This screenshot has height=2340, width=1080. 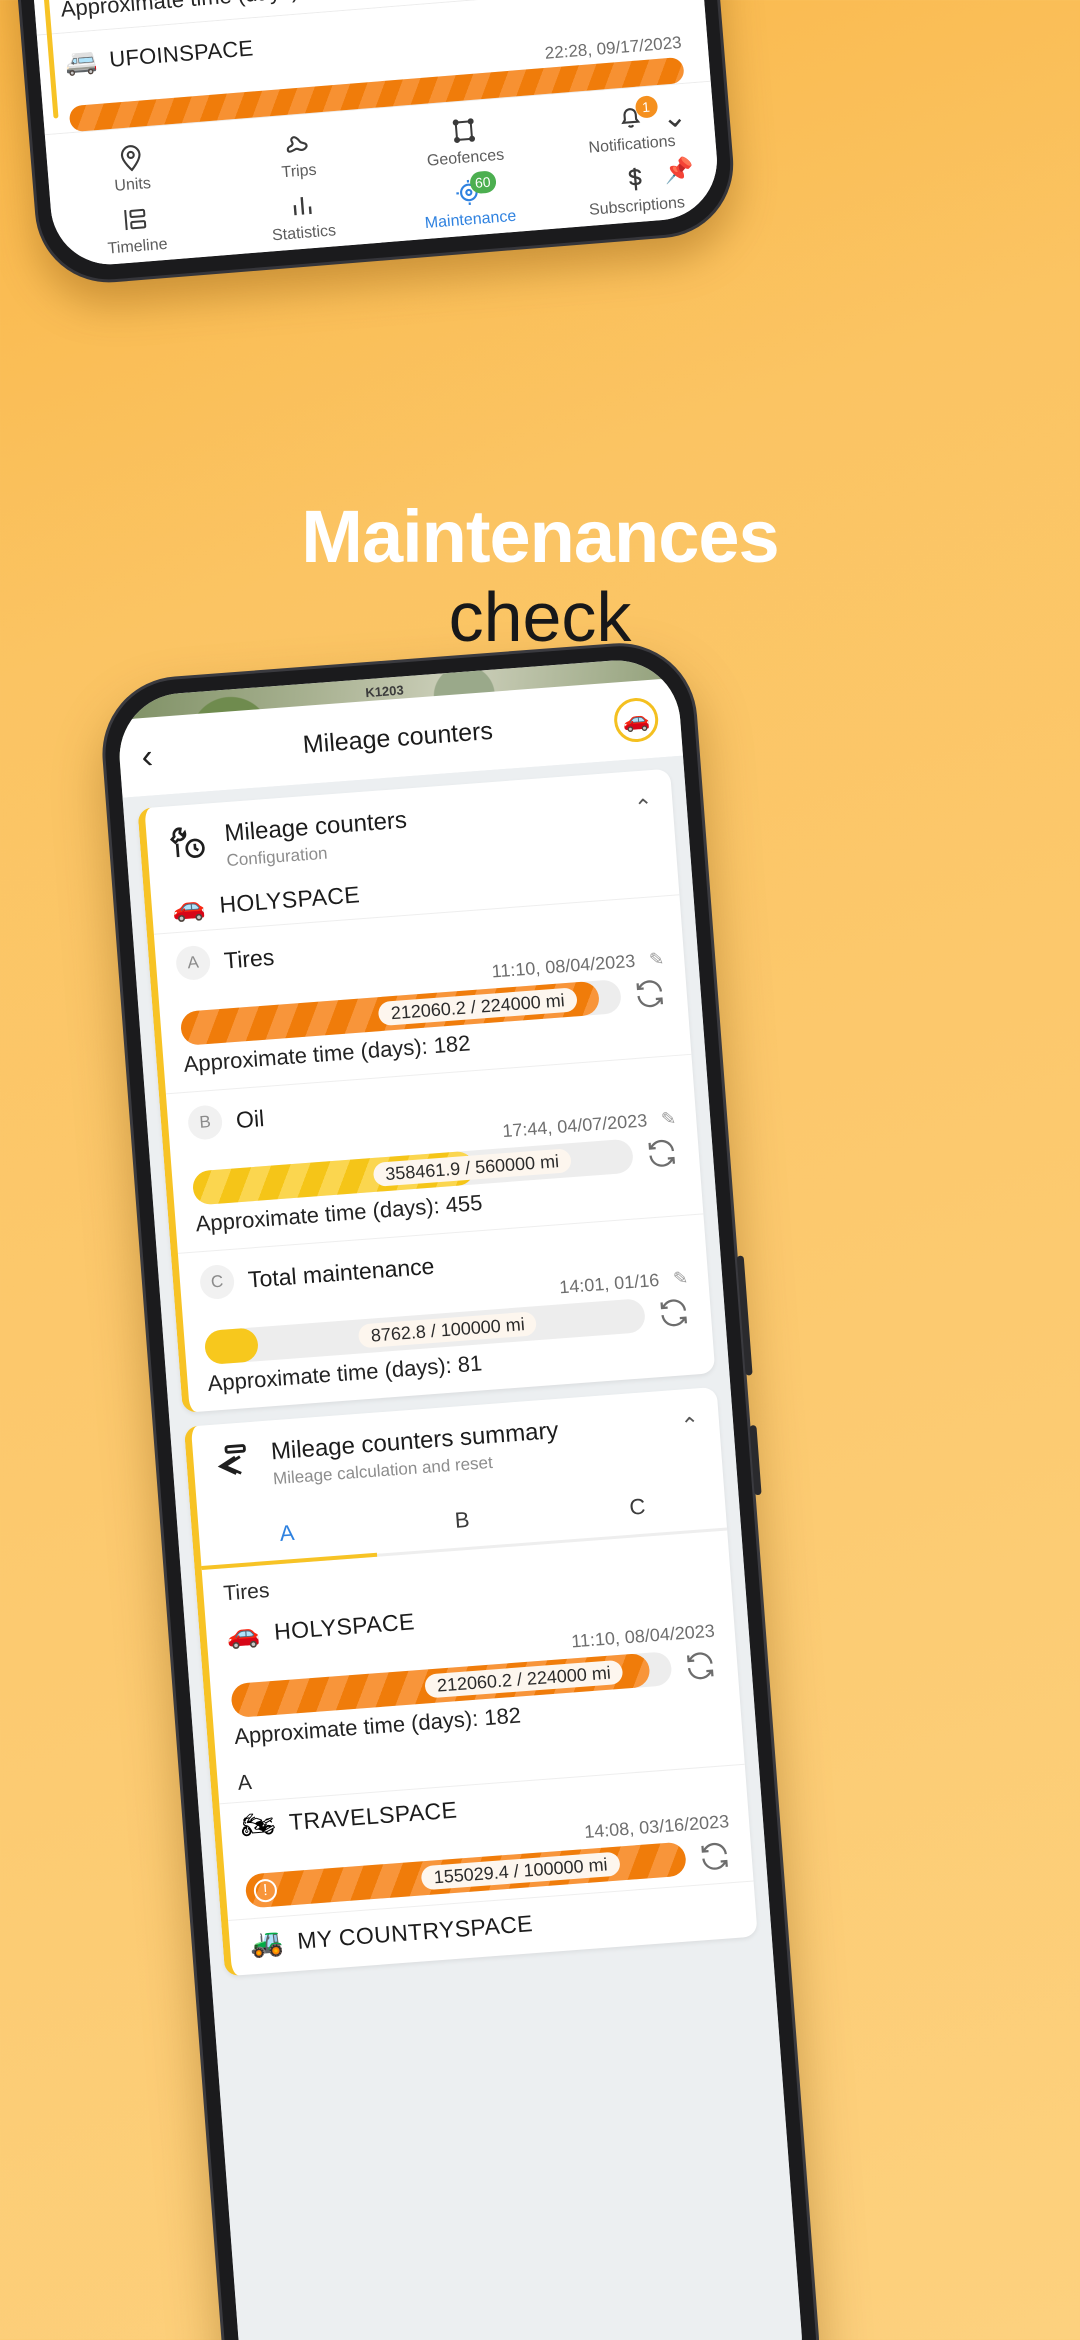 What do you see at coordinates (302, 206) in the screenshot?
I see `bar-chart-icon` at bounding box center [302, 206].